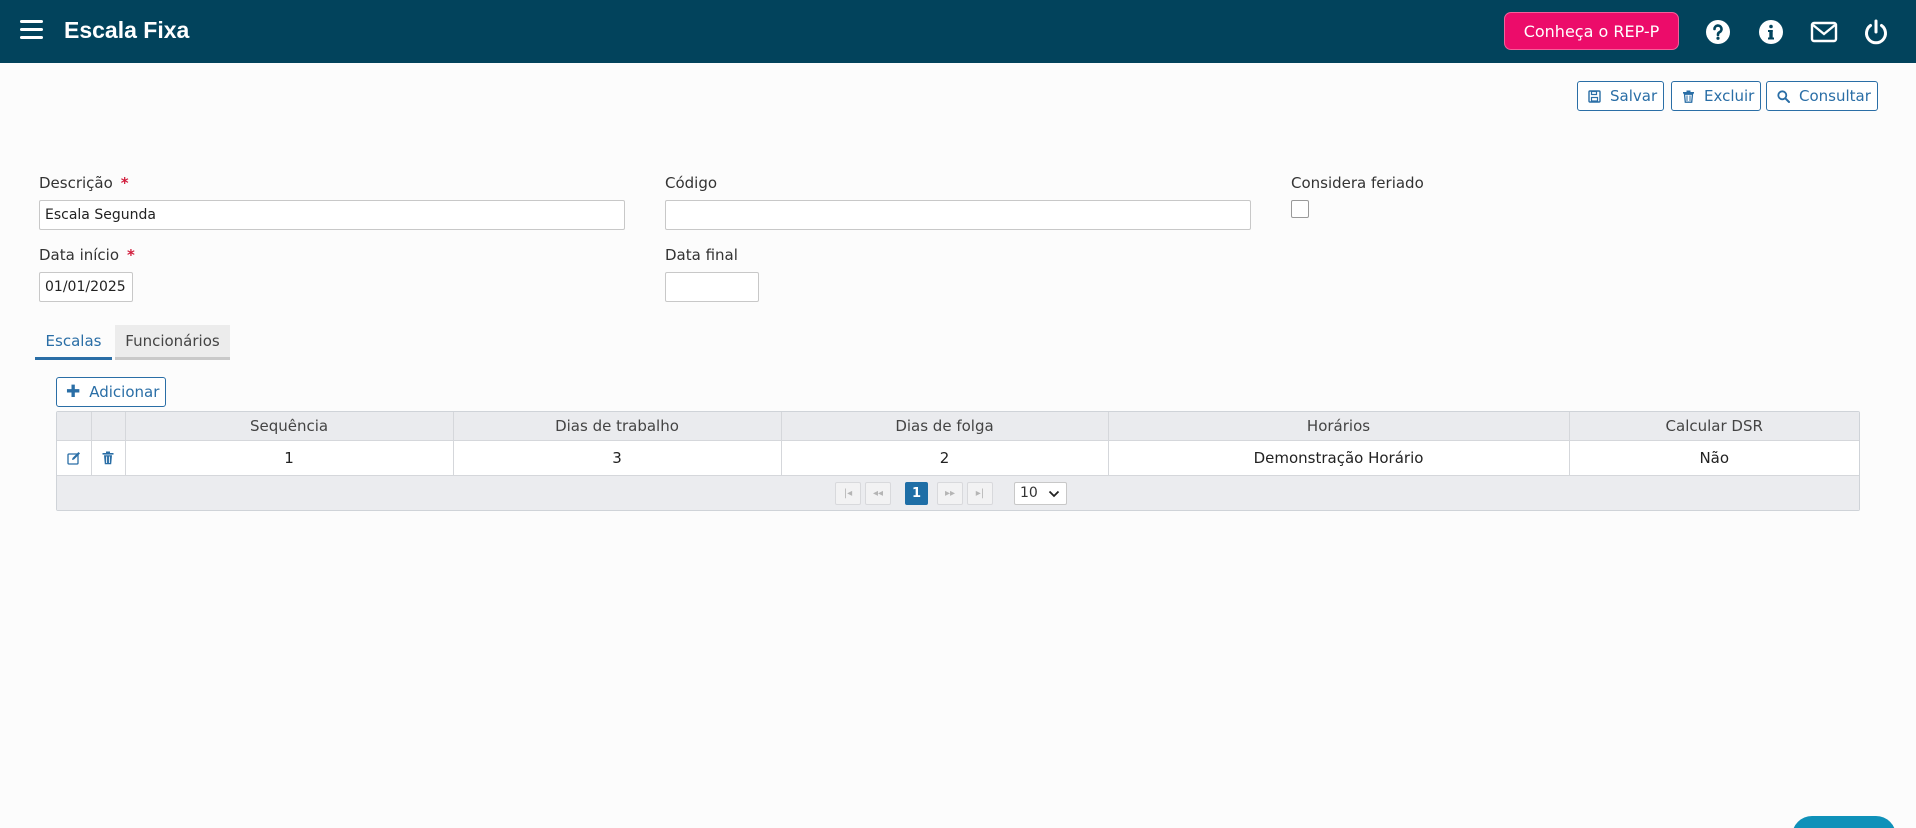  Describe the element at coordinates (1040, 493) in the screenshot. I see `page-size-select: 10` at that location.